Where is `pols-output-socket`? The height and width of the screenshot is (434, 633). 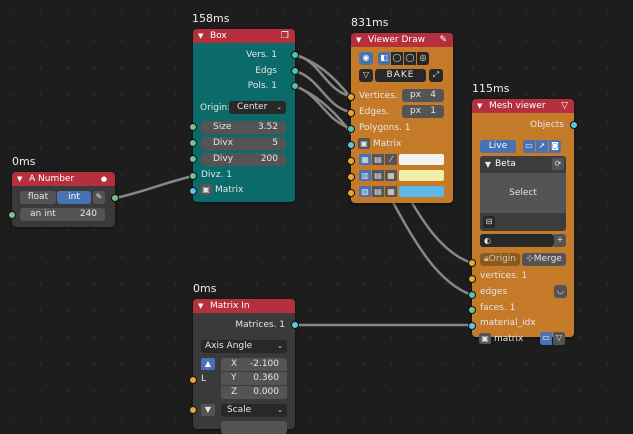 pols-output-socket is located at coordinates (295, 86).